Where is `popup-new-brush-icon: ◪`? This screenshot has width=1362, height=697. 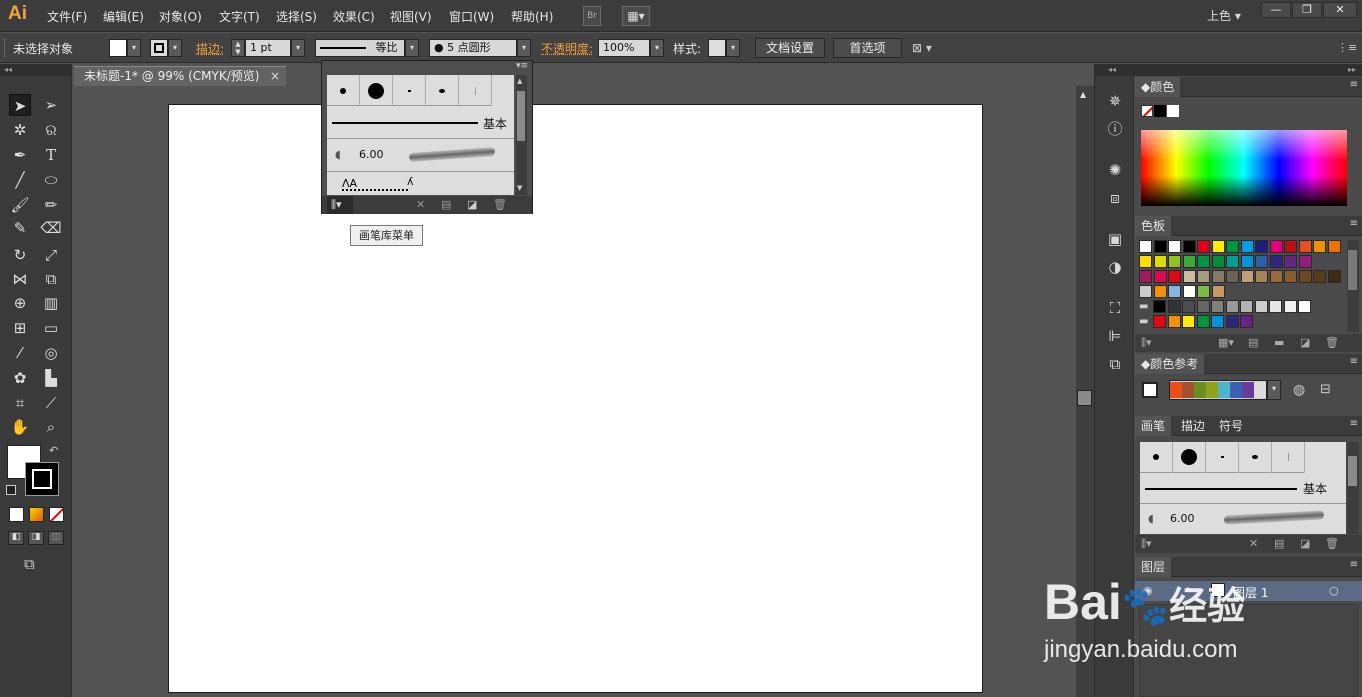 popup-new-brush-icon: ◪ is located at coordinates (472, 204).